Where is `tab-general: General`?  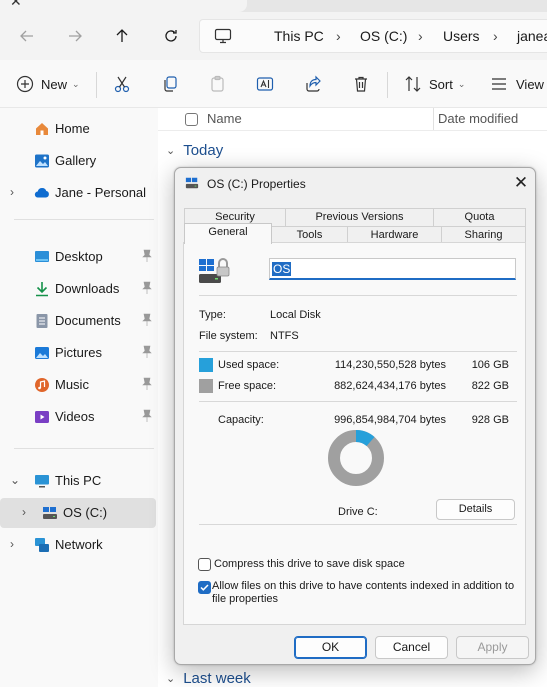
tab-general: General is located at coordinates (228, 233).